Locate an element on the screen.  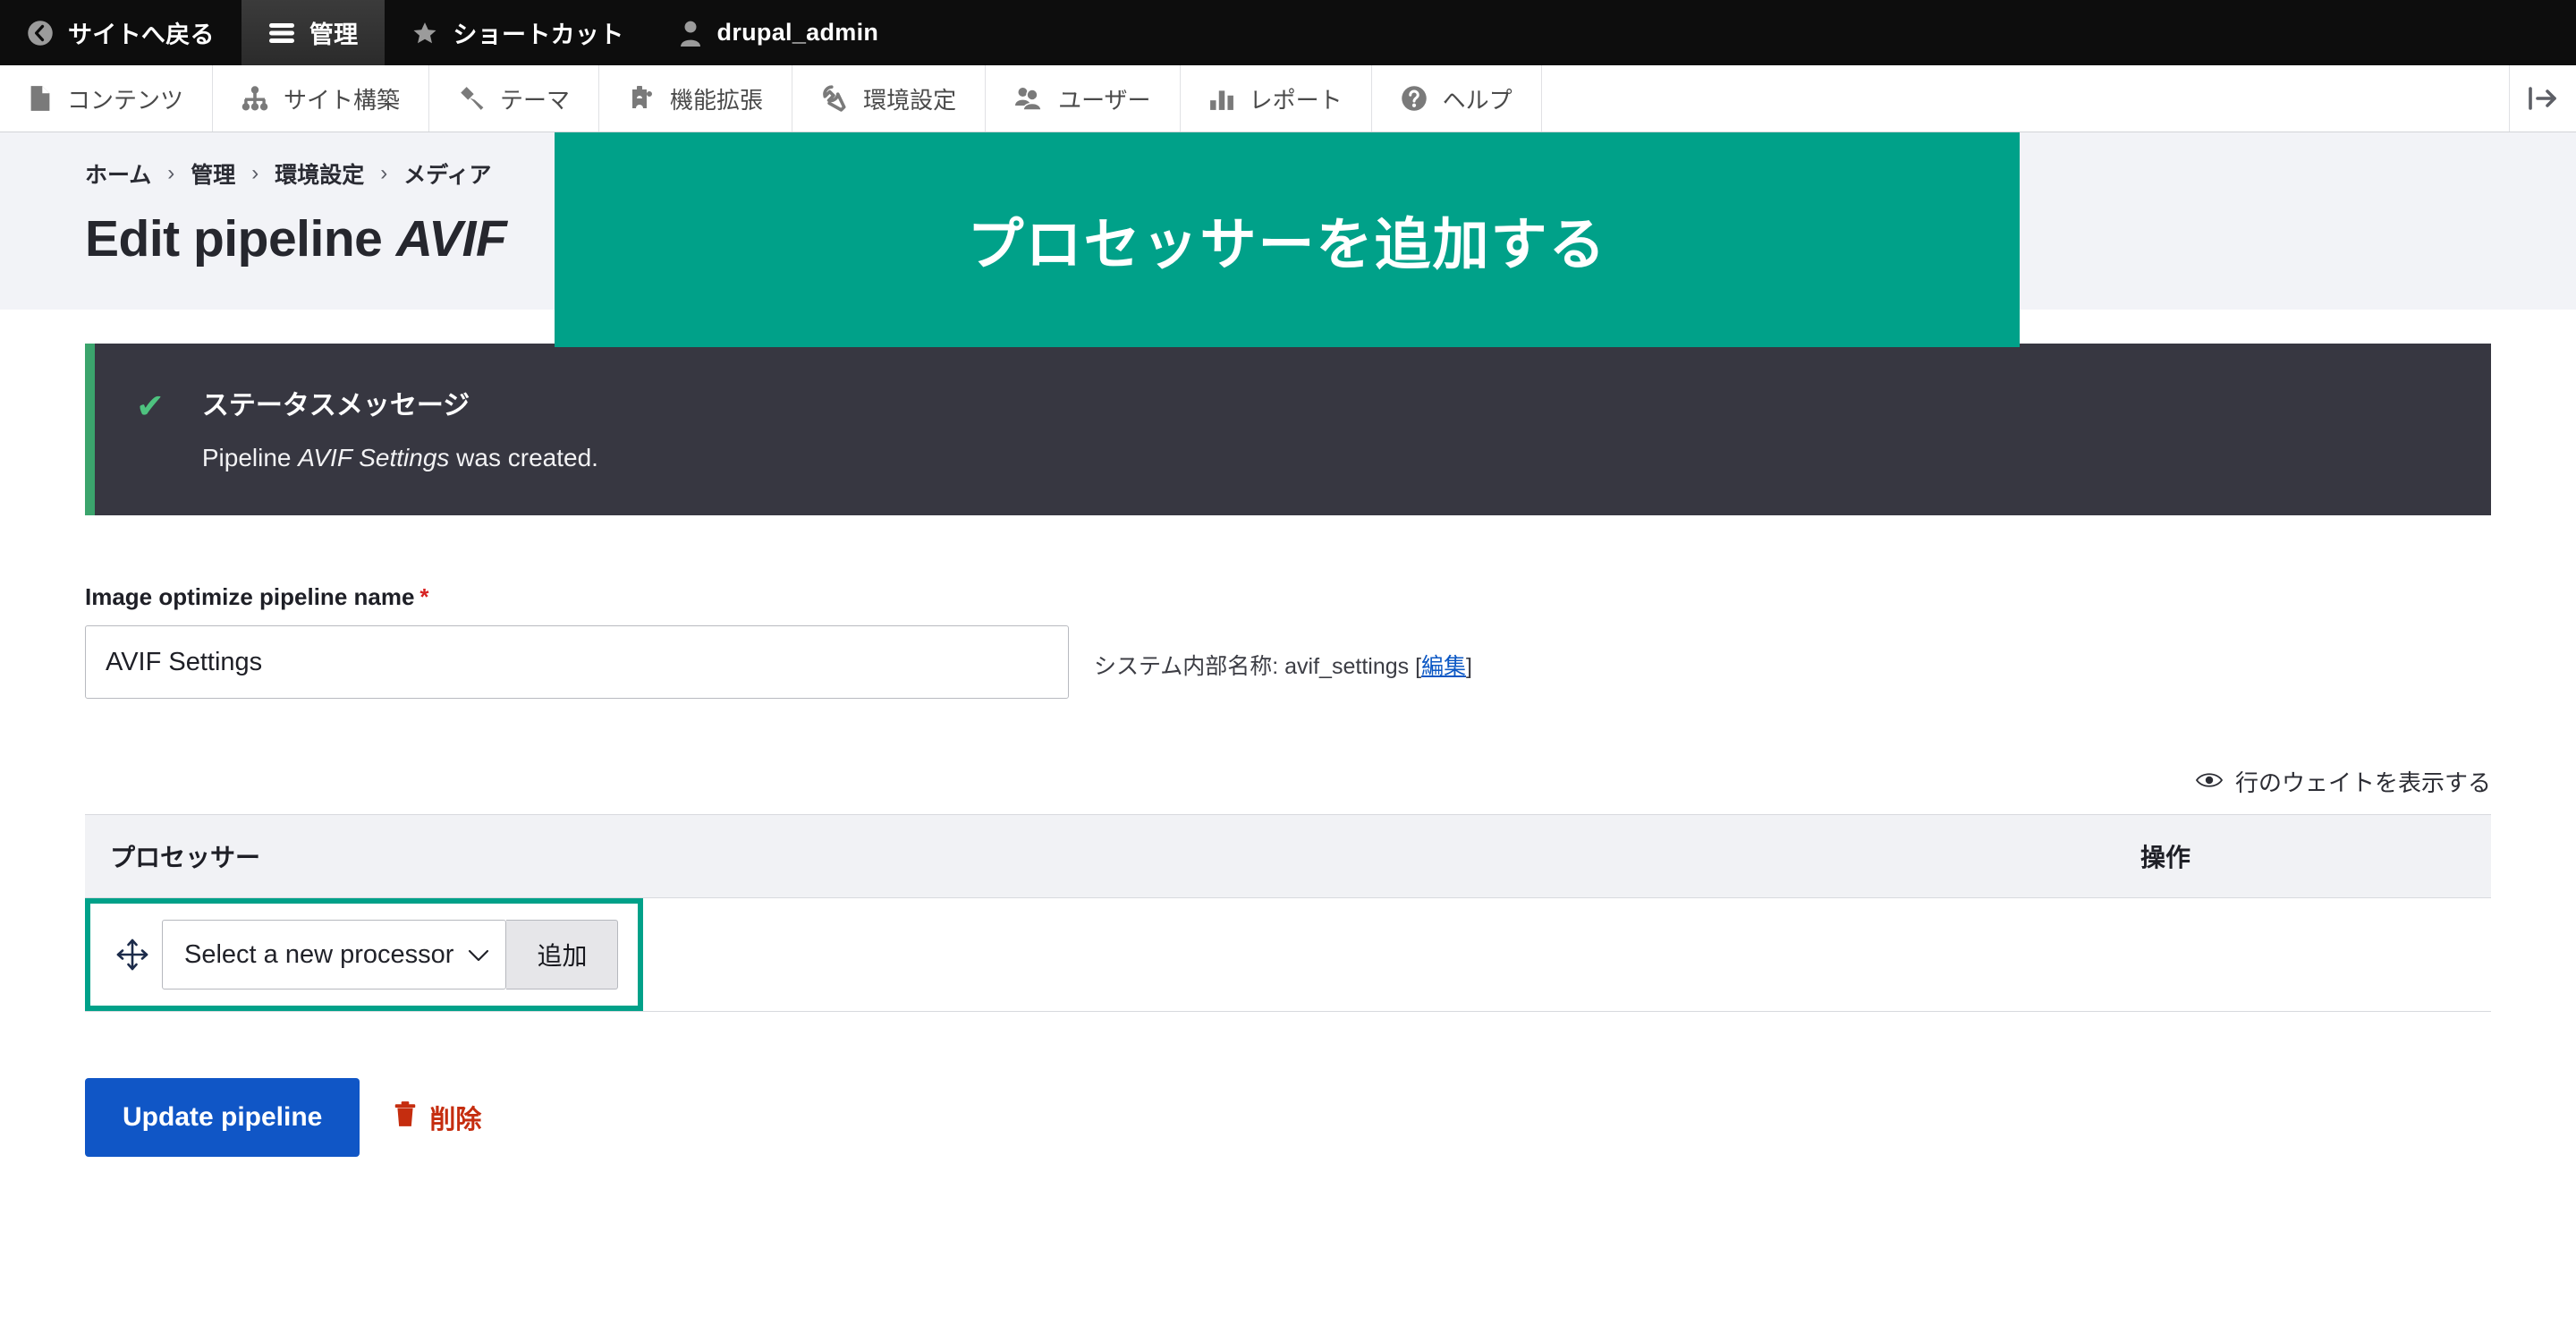
menu-item-appearance-label: テーマ is located at coordinates (535, 100).